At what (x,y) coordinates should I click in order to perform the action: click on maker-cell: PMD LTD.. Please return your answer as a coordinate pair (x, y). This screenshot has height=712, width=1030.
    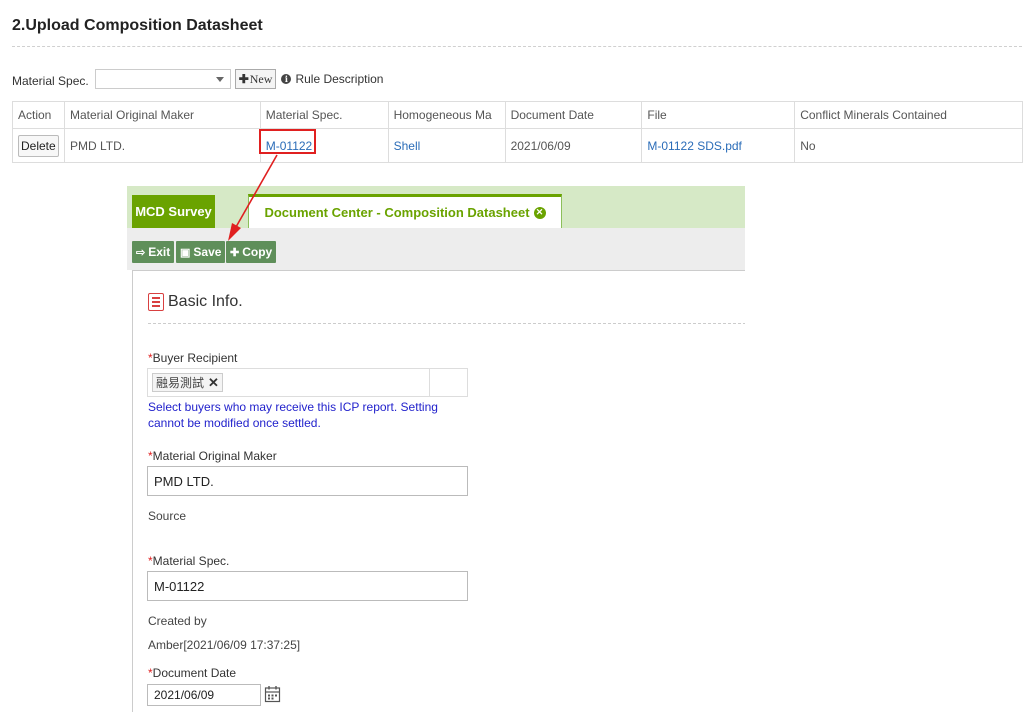
    Looking at the image, I should click on (162, 145).